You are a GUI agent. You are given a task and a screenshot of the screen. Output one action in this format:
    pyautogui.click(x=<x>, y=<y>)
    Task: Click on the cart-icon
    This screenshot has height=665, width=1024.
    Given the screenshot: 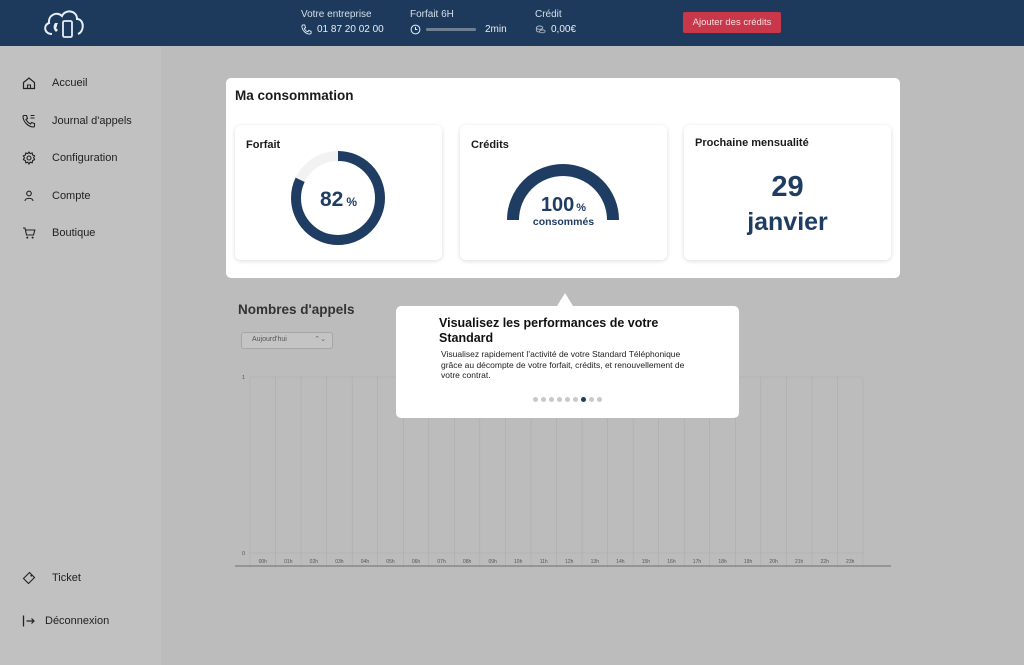 What is the action you would take?
    pyautogui.click(x=29, y=233)
    